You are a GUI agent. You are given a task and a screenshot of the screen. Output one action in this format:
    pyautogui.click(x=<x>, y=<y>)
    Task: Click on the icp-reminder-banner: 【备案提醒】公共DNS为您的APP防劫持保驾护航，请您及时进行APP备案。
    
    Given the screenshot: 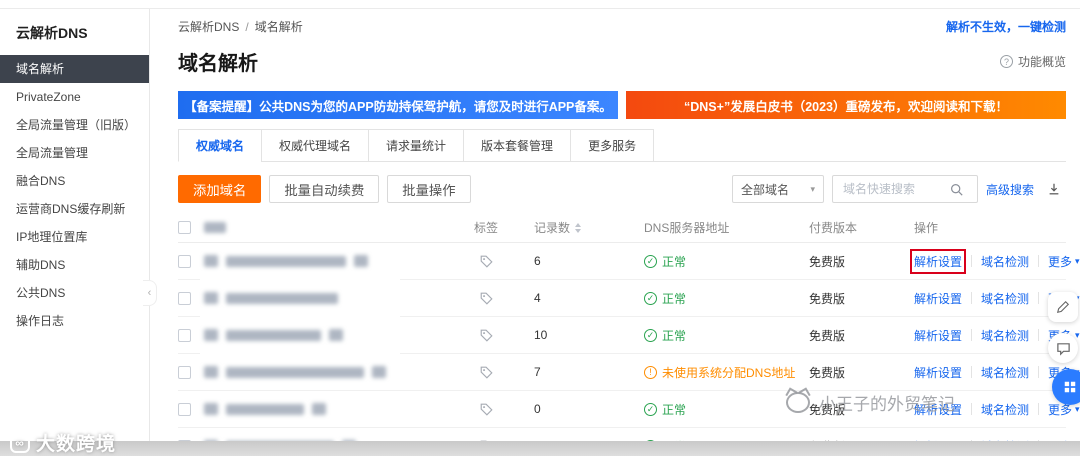 What is the action you would take?
    pyautogui.click(x=398, y=105)
    